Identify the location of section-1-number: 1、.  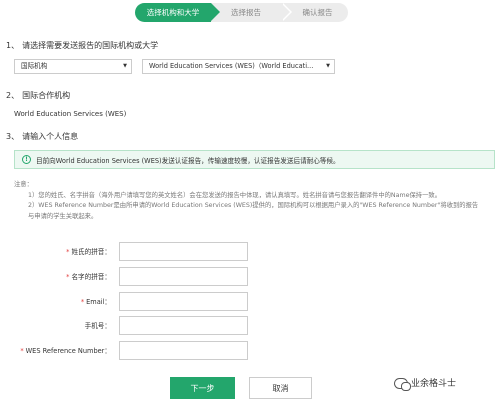
(13, 45).